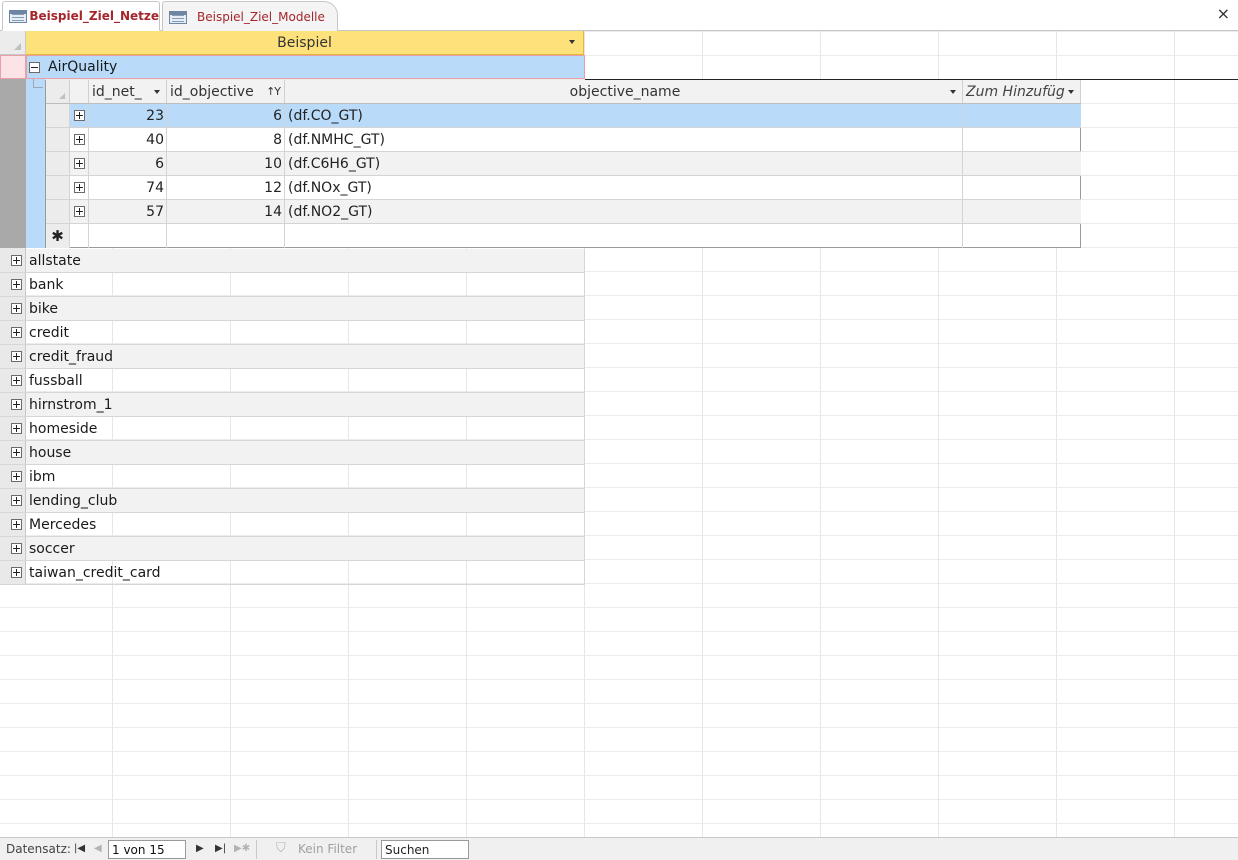 The image size is (1238, 860). I want to click on subdatasheet-row: 40 8 (df.NMHC_GT), so click(563, 140).